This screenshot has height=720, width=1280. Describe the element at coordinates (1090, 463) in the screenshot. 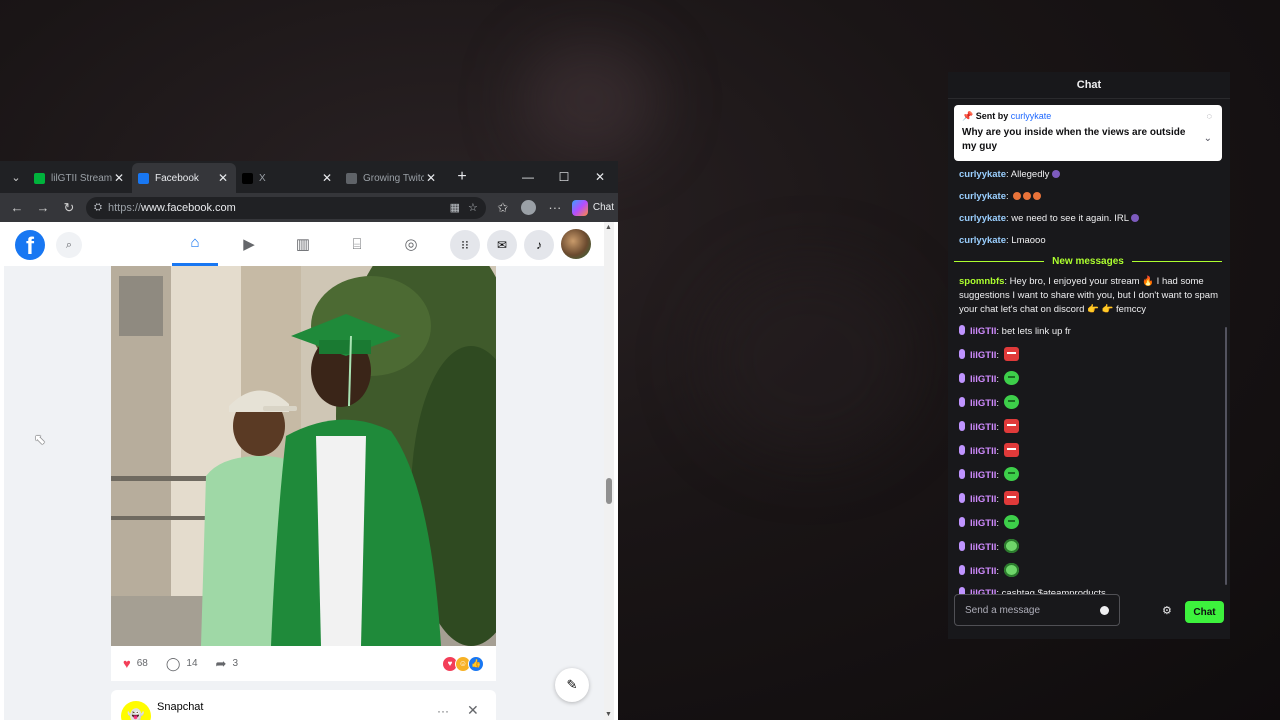

I see `streamer-messages: lilGTII: bet lets link up fr lilGTII` at that location.